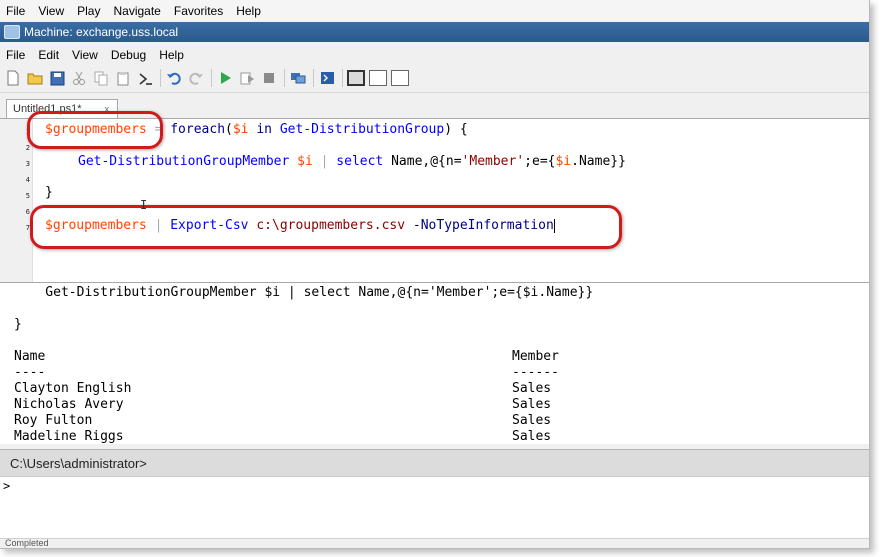  Describe the element at coordinates (199, 11) in the screenshot. I see `host-menu-favorites: Favorites` at that location.